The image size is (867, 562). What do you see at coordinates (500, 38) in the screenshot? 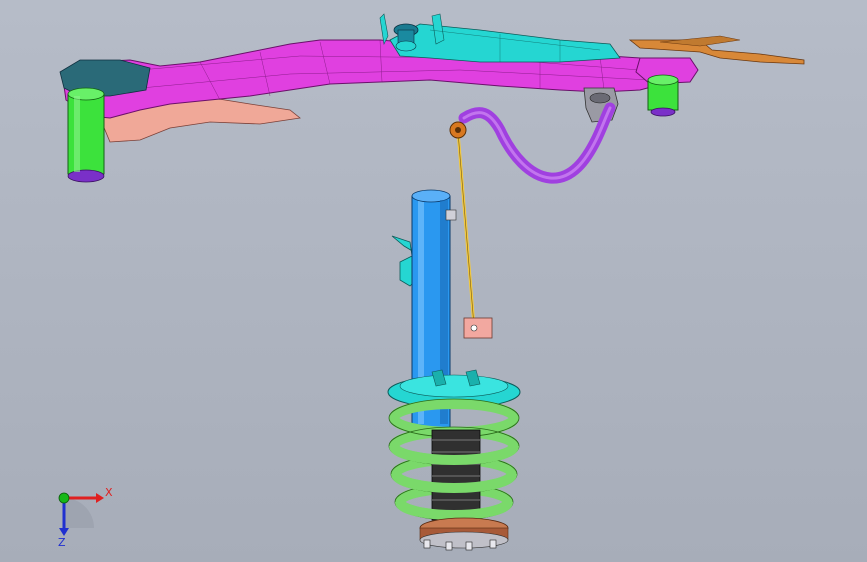
I see `upper-crossmember` at bounding box center [500, 38].